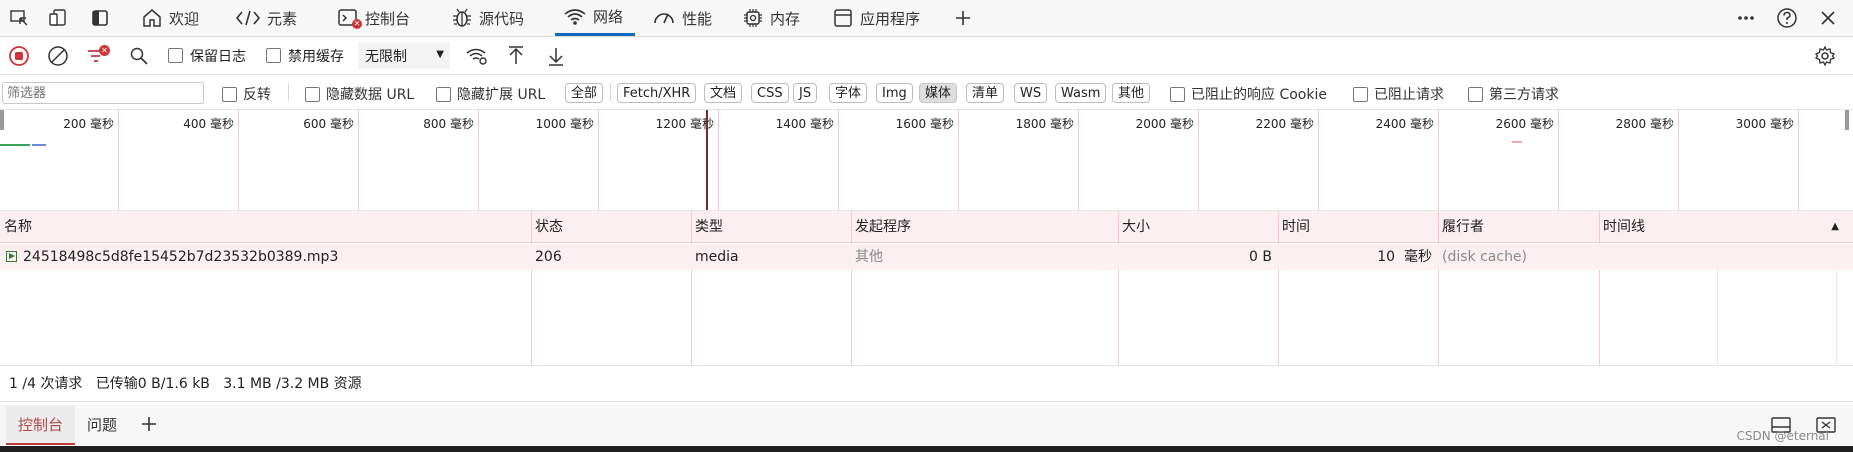 This screenshot has height=452, width=1853. What do you see at coordinates (58, 55) in the screenshot?
I see `clear-button` at bounding box center [58, 55].